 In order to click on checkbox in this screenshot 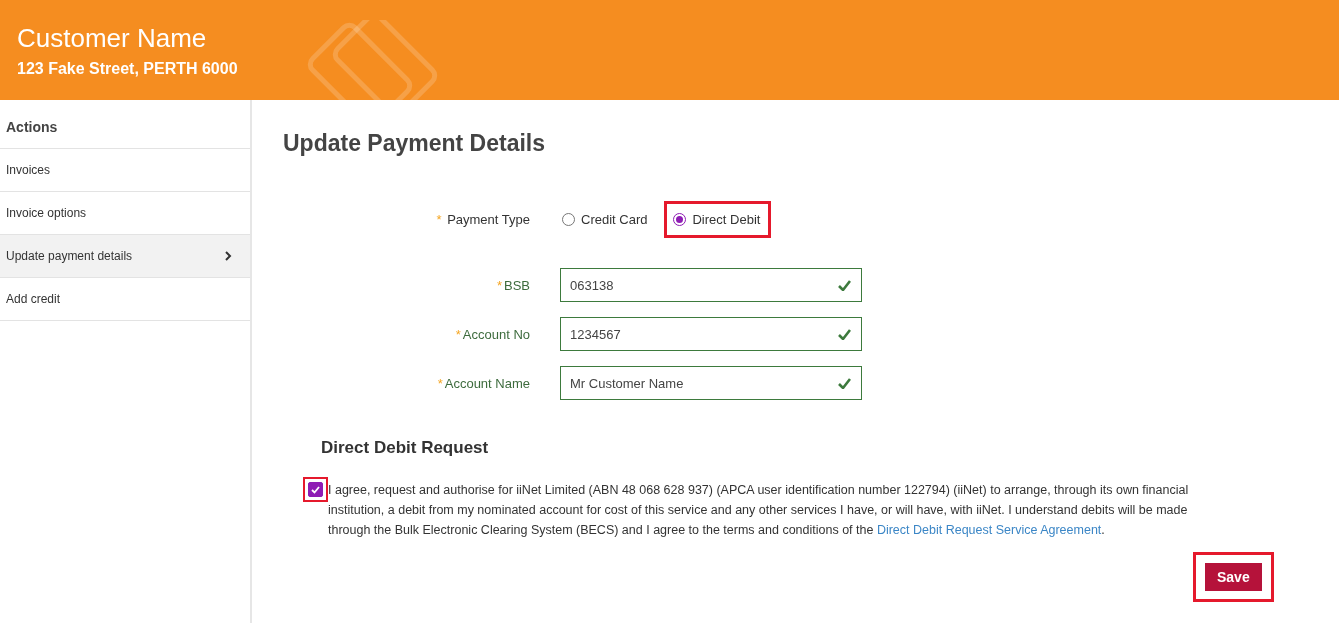, I will do `click(315, 489)`.